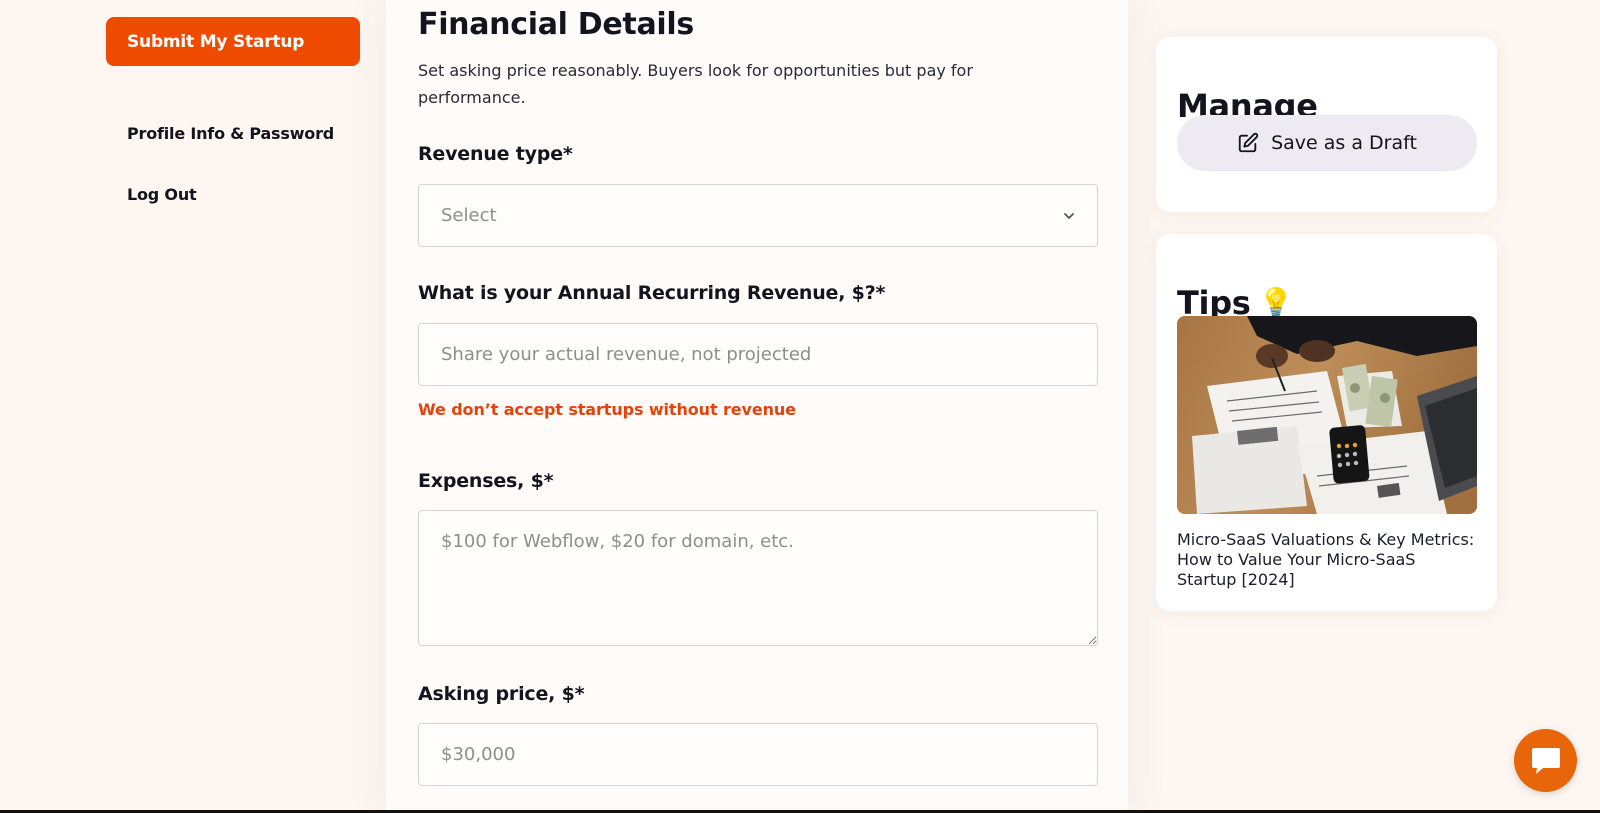 This screenshot has width=1600, height=813. What do you see at coordinates (501, 694) in the screenshot?
I see `asking-price-label: Asking price, $*` at bounding box center [501, 694].